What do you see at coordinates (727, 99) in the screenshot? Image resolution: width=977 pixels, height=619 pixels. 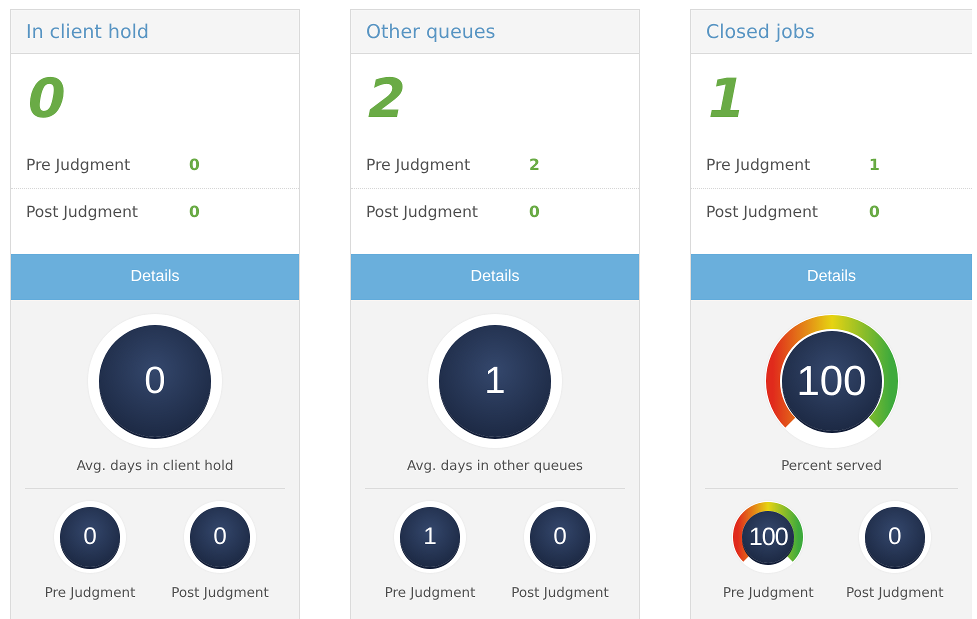 I see `total-count: 1` at bounding box center [727, 99].